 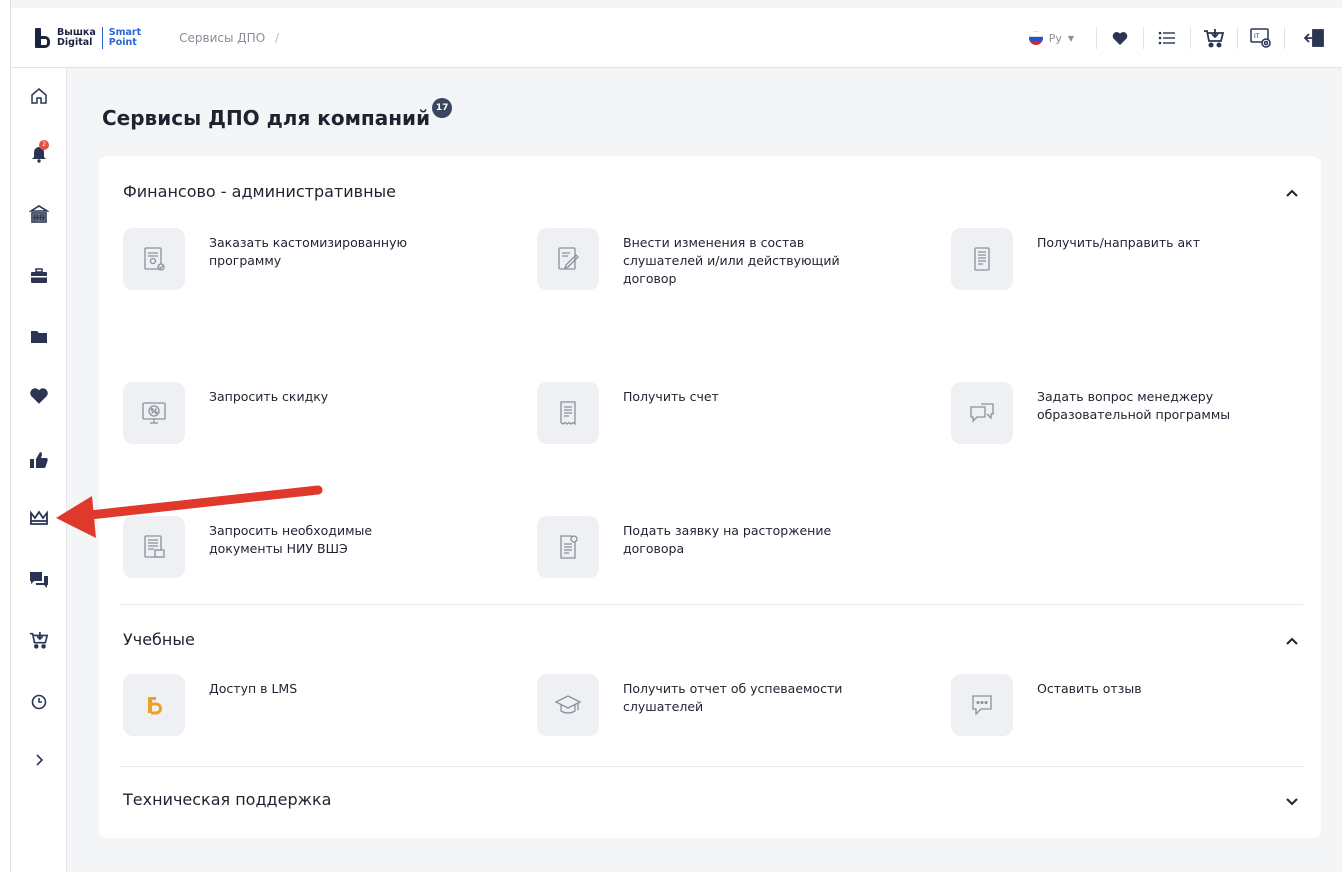 I want to click on service-item: Подать заявку на расторжение договора, so click(x=700, y=547).